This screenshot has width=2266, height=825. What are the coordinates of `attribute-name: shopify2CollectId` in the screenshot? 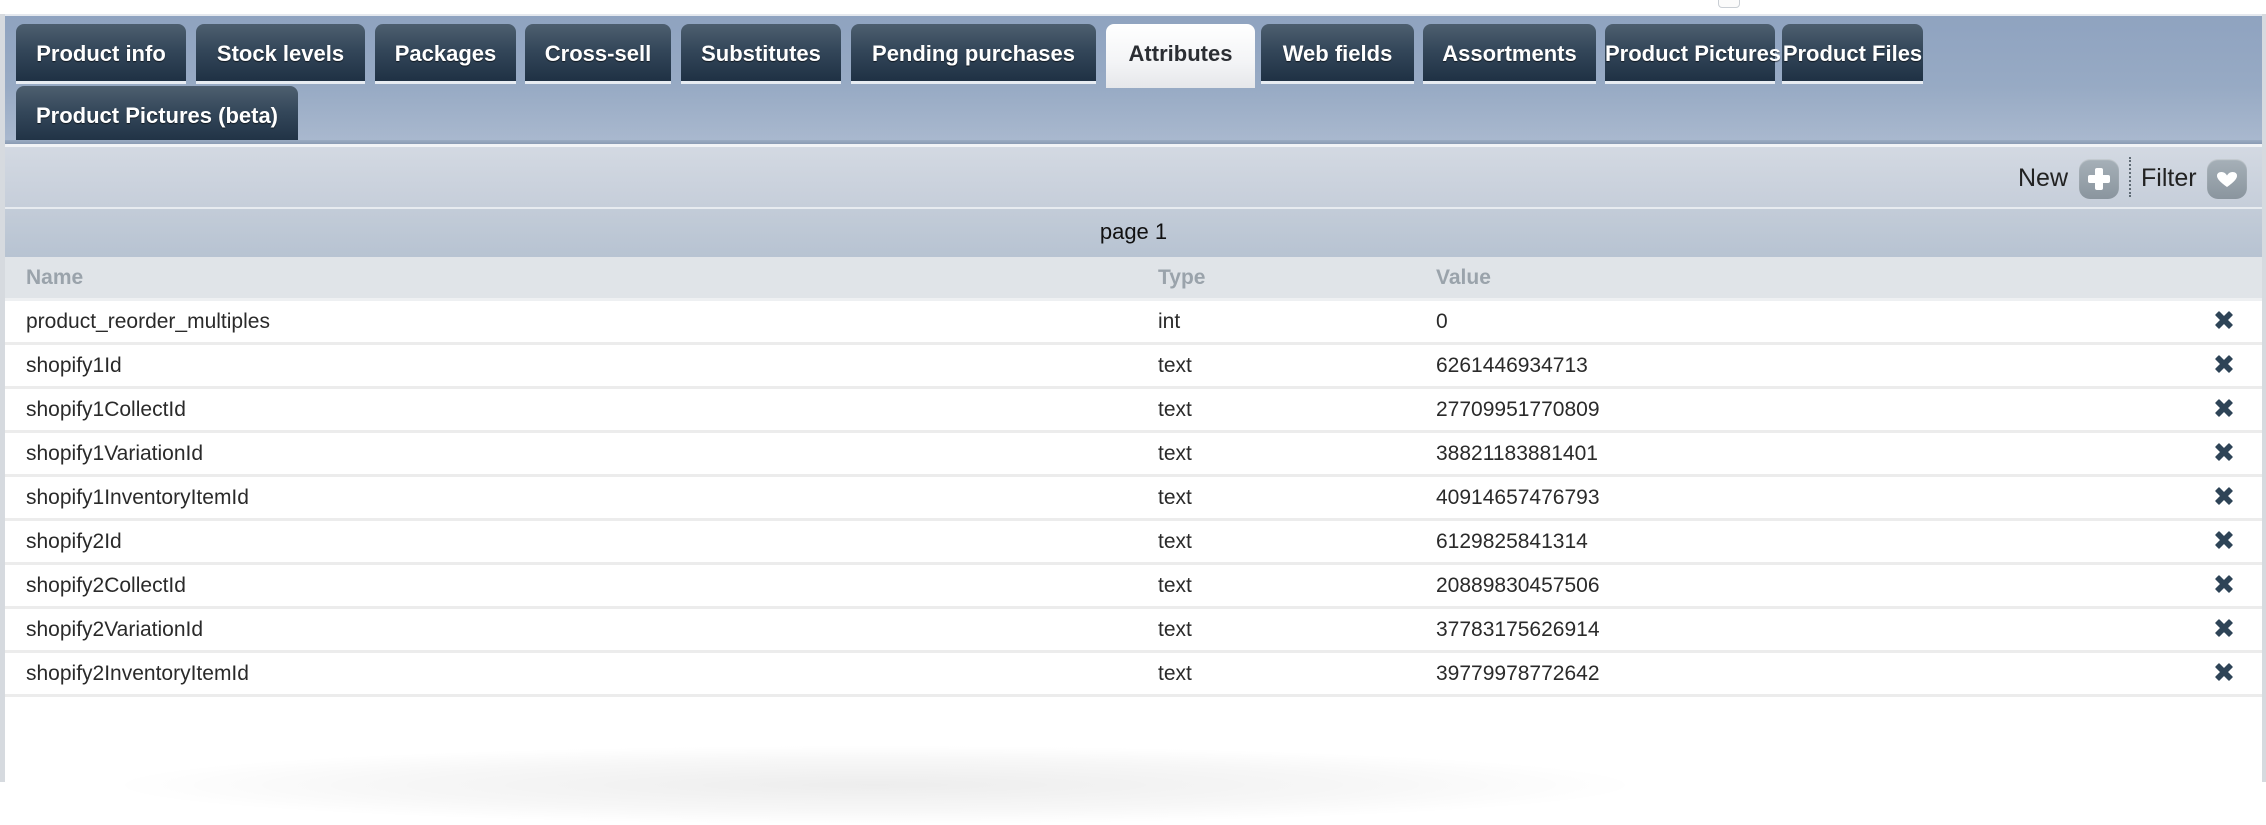 It's located at (106, 585).